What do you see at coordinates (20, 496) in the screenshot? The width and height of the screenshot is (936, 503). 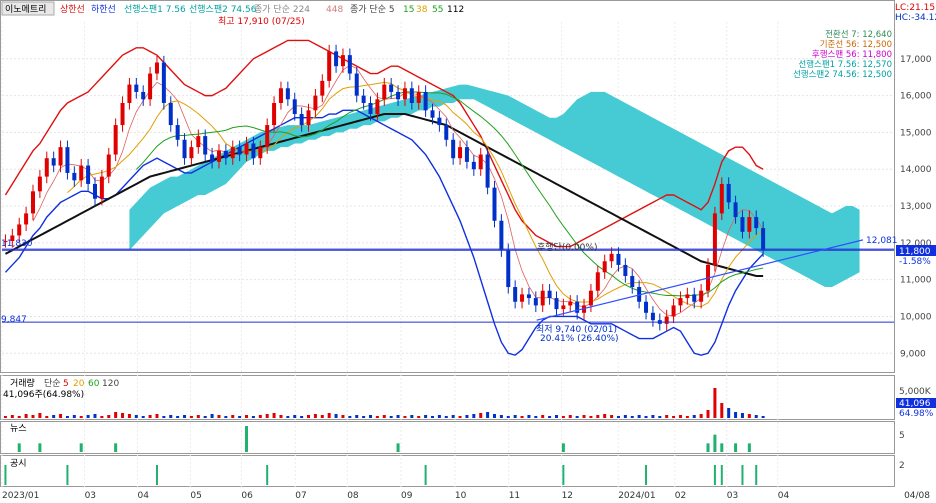 I see `time-tick-label: 2023/01` at bounding box center [20, 496].